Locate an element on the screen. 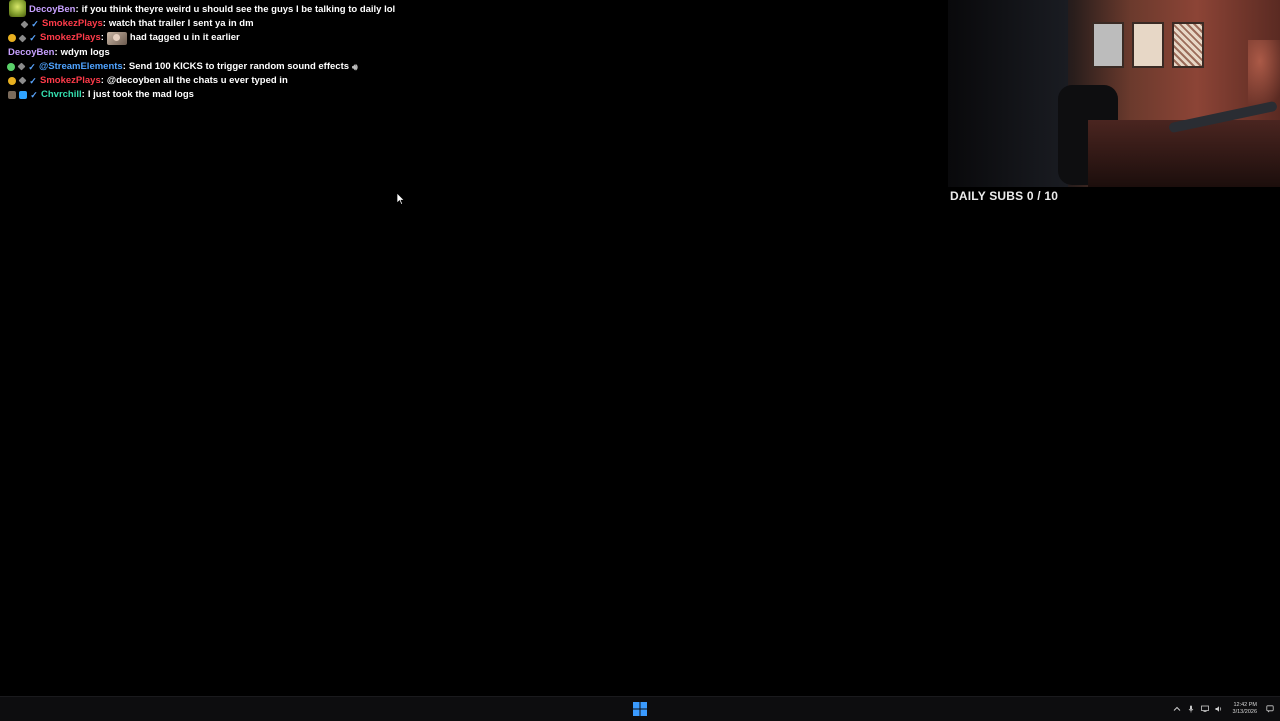 This screenshot has width=1280, height=721. chat-message: ✓ Chvrchill: I just took the mad logs is located at coordinates (260, 95).